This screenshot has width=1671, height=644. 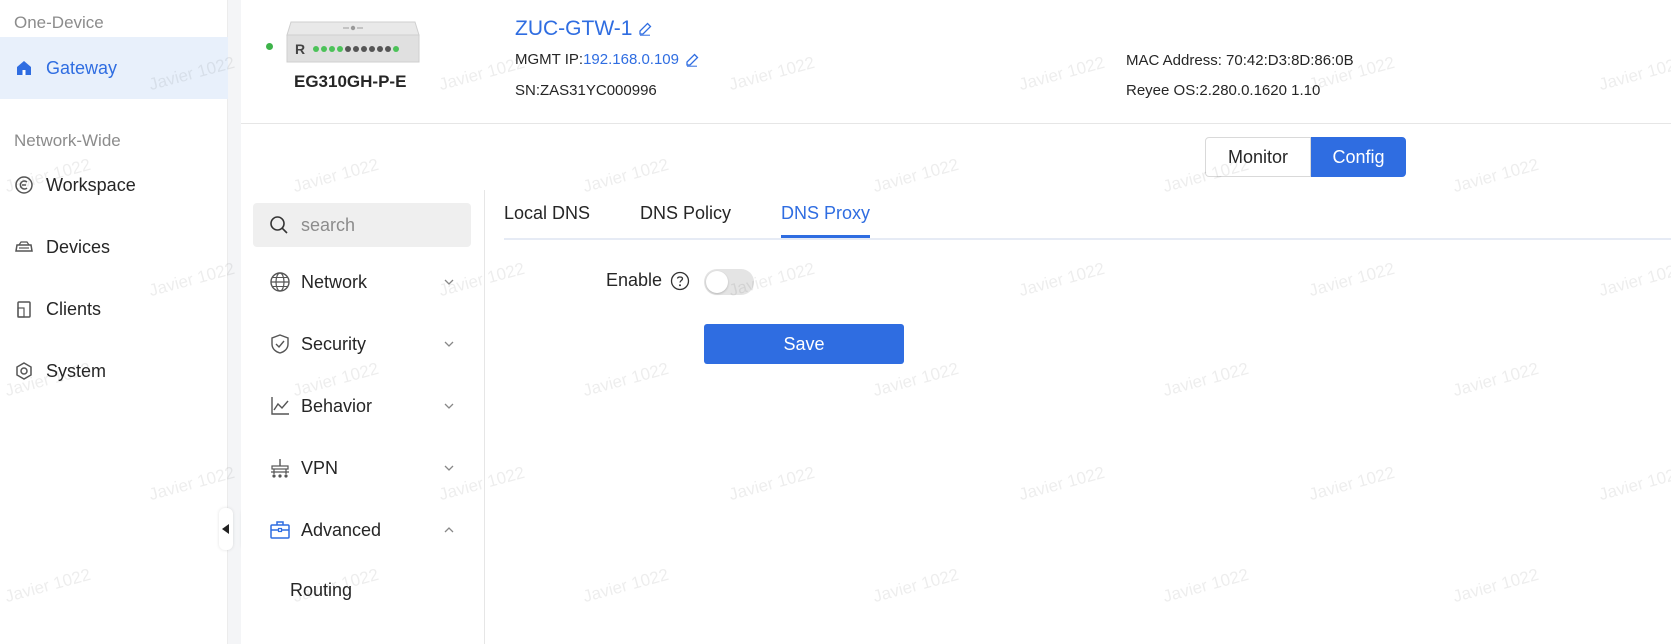 What do you see at coordinates (341, 529) in the screenshot?
I see `menu-item-label: Advanced` at bounding box center [341, 529].